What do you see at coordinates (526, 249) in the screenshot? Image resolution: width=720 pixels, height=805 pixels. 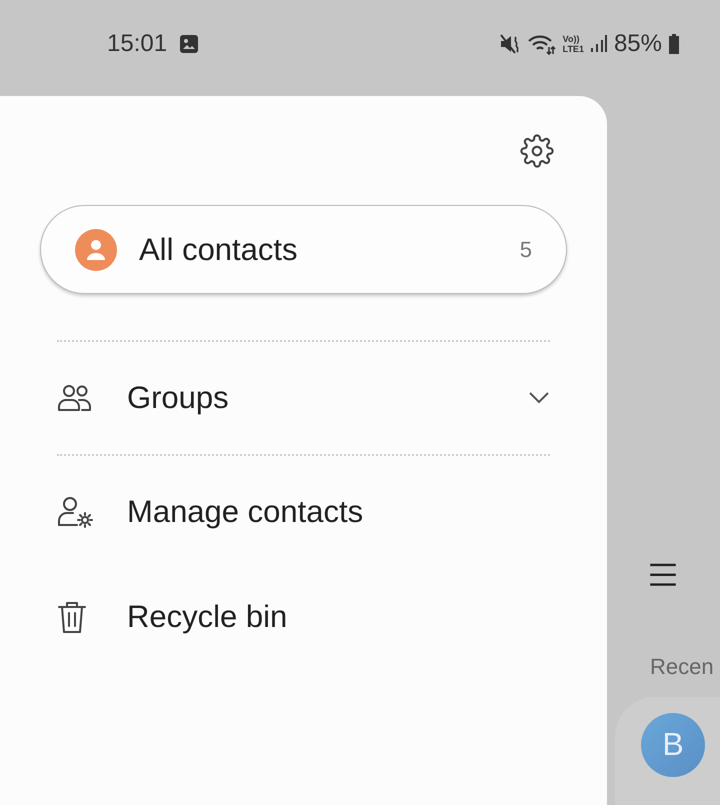 I see `contact-count: 5` at bounding box center [526, 249].